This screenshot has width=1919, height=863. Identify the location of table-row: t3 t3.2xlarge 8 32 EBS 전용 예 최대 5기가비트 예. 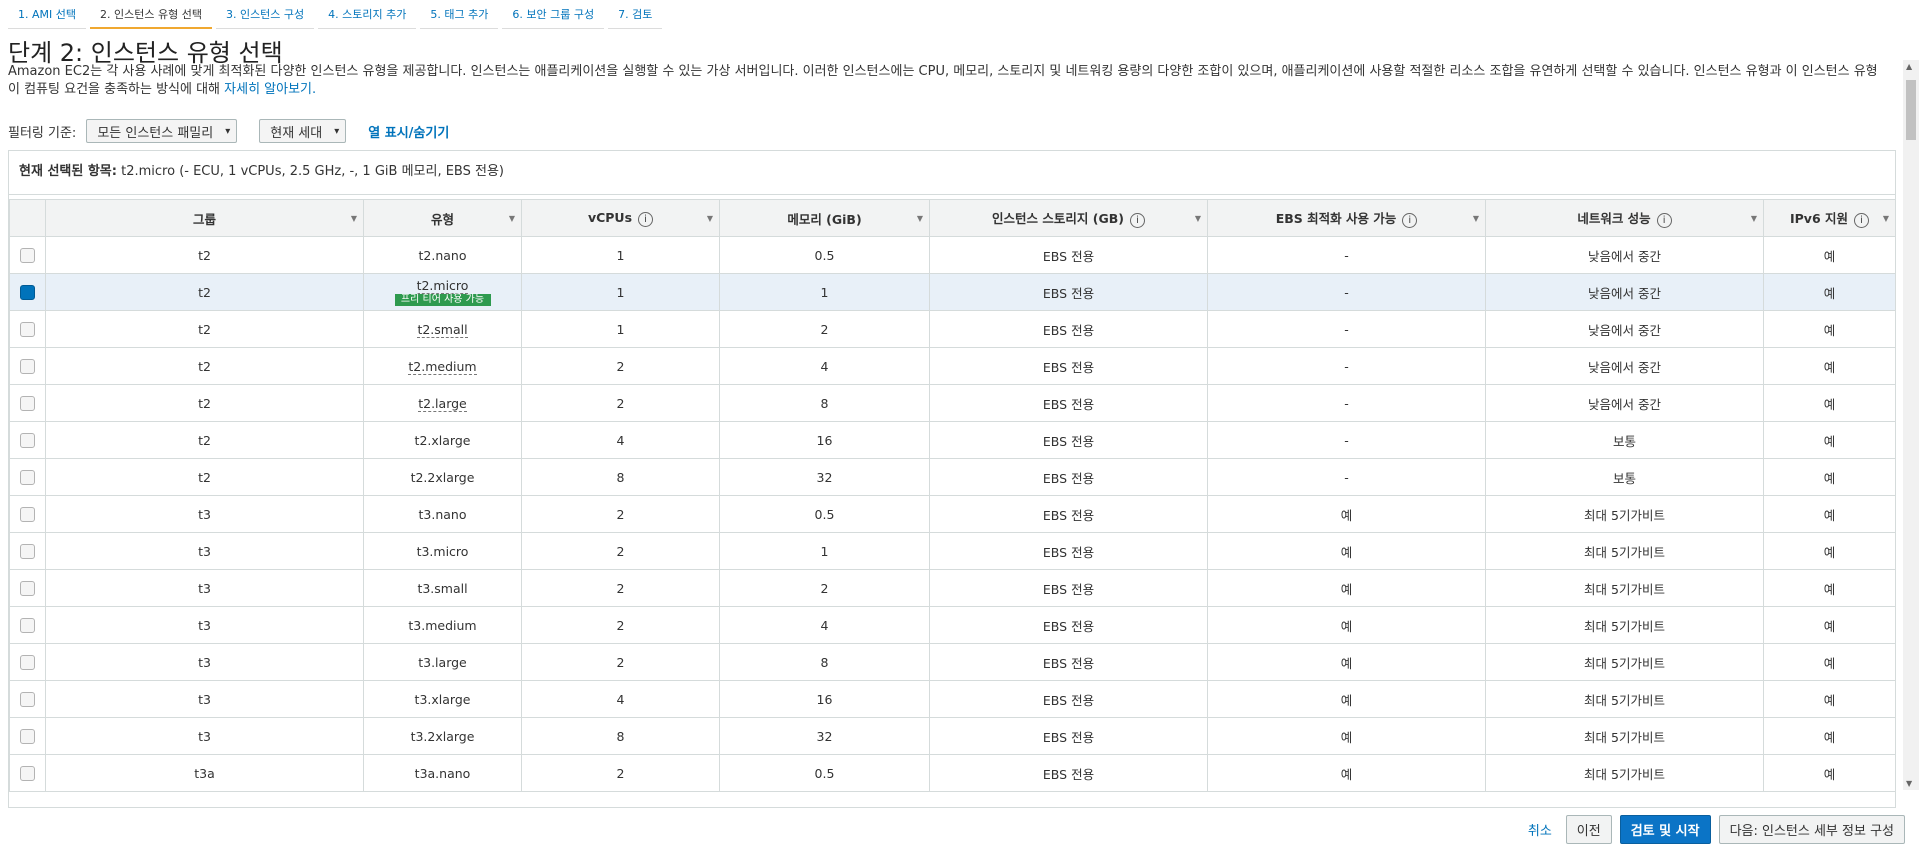
(952, 736).